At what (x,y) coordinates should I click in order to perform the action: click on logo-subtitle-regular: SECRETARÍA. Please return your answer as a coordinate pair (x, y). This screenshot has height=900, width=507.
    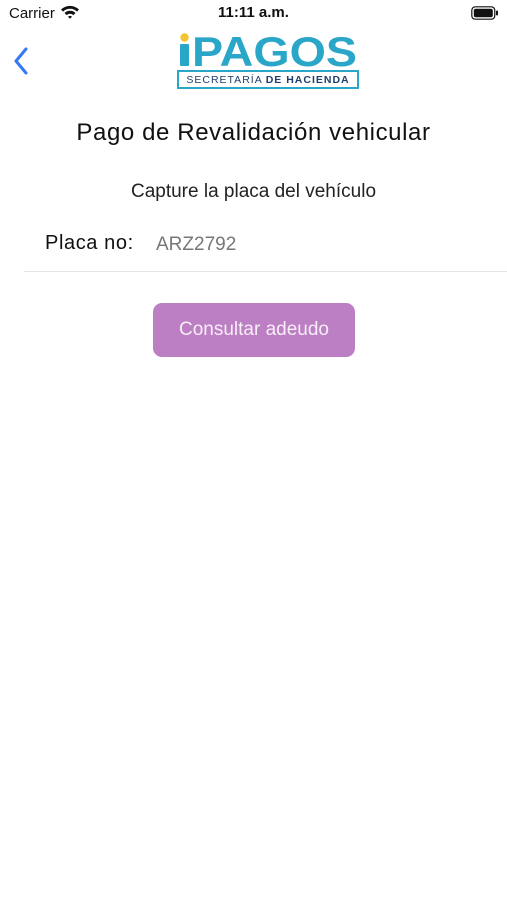
    Looking at the image, I should click on (224, 79).